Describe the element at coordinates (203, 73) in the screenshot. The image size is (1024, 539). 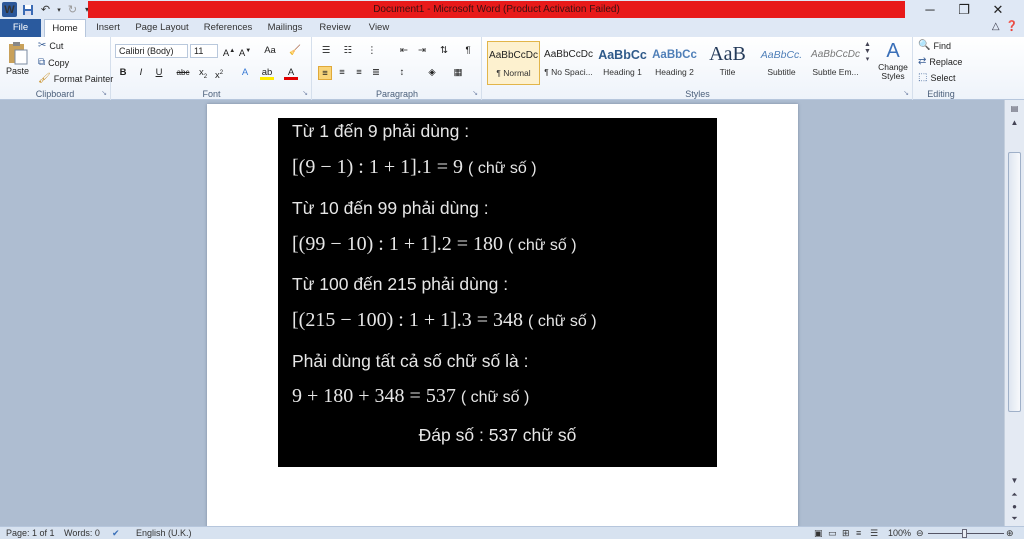
I see `subscript-icon: x2` at that location.